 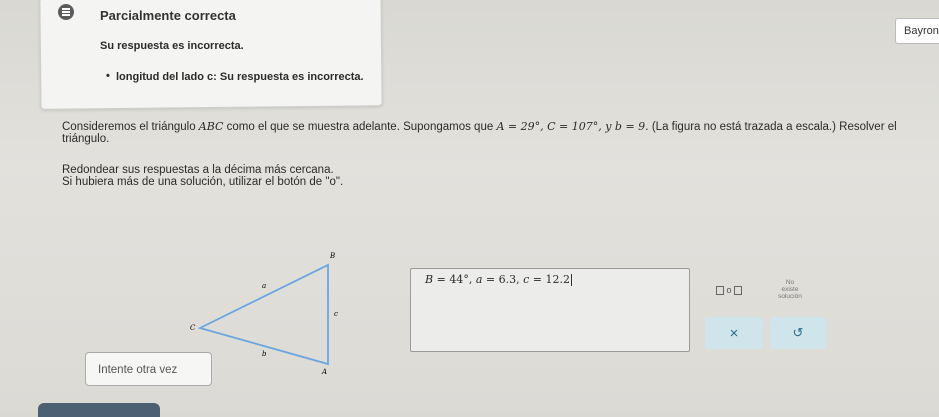 I want to click on problem-prefix: Consideremos el triángulo, so click(x=130, y=127).